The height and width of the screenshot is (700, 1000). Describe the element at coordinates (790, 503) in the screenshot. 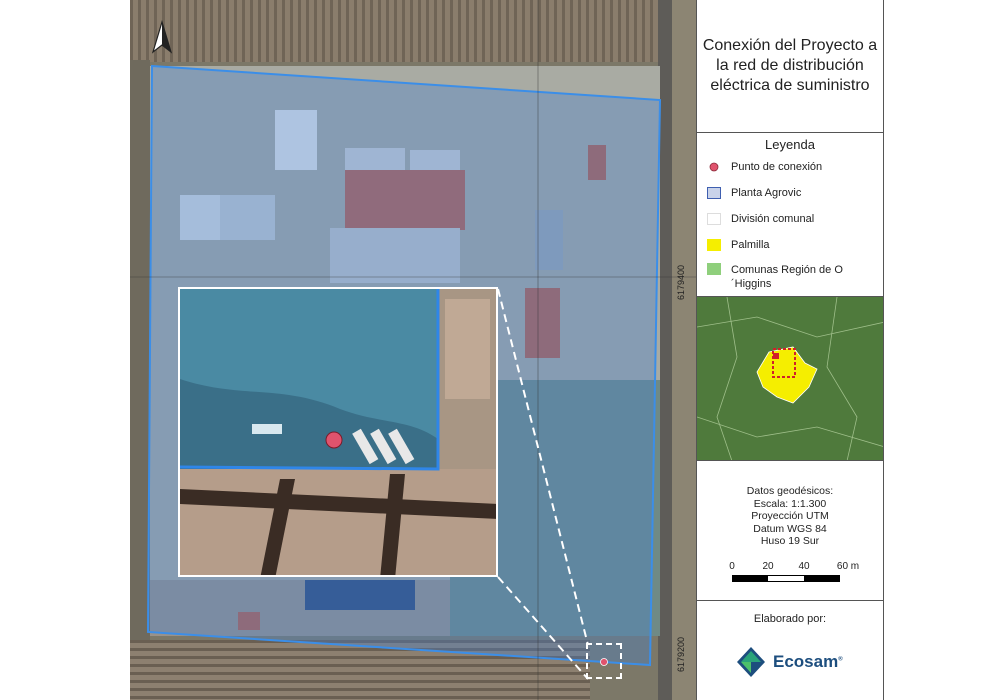

I see `scale-ratio: Escala: 1:1.300` at that location.